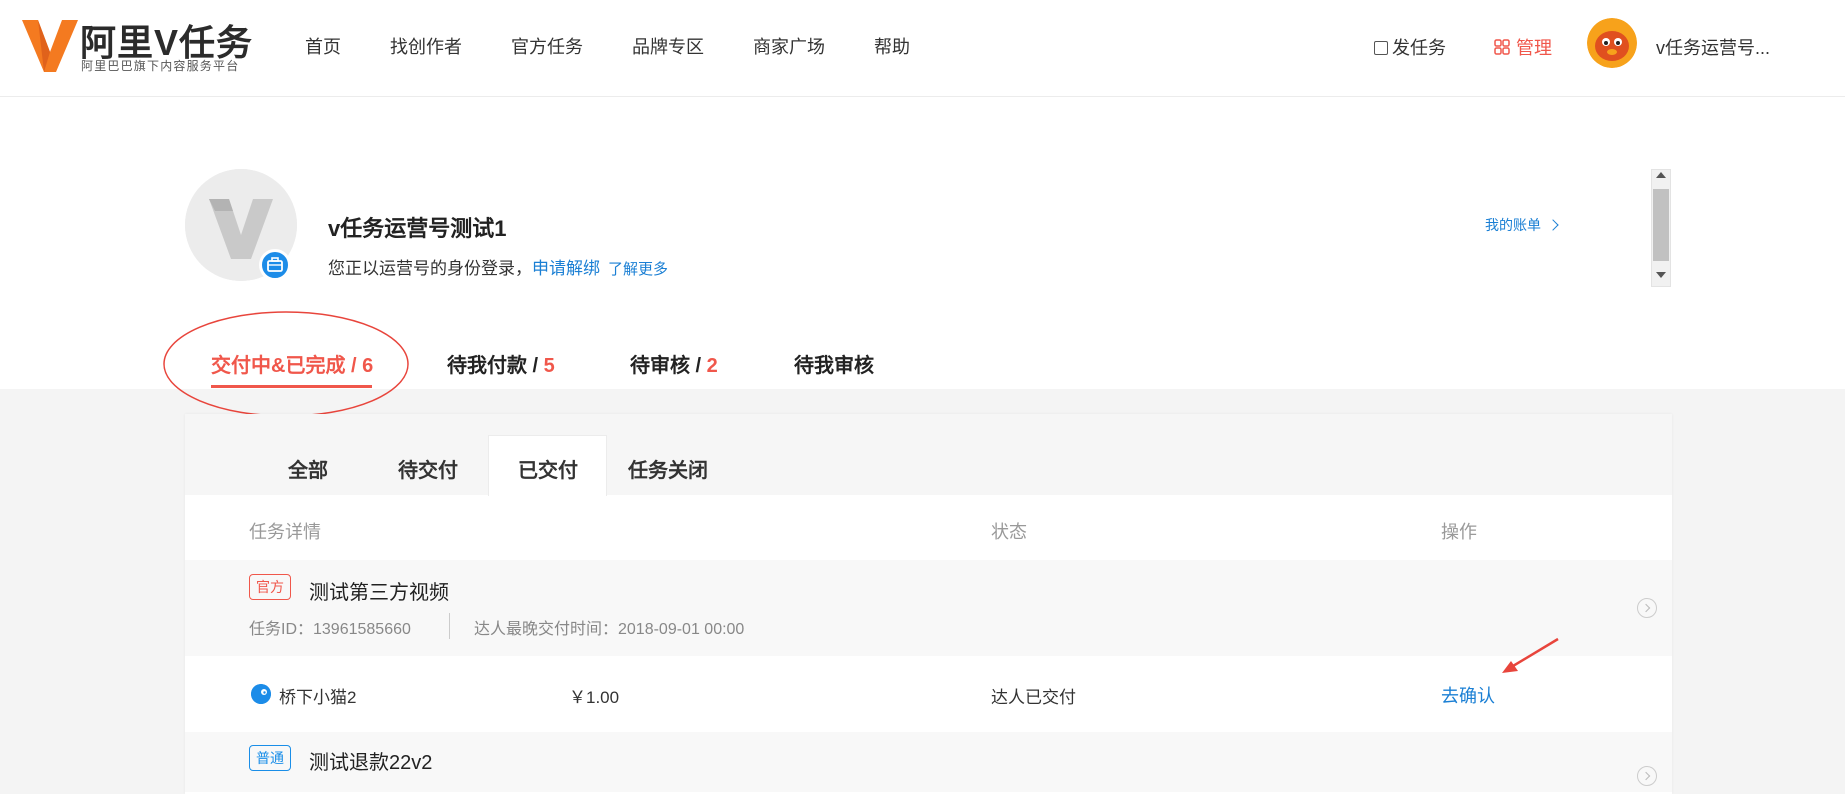 The height and width of the screenshot is (794, 1845). I want to click on logo-v-icon, so click(50, 46).